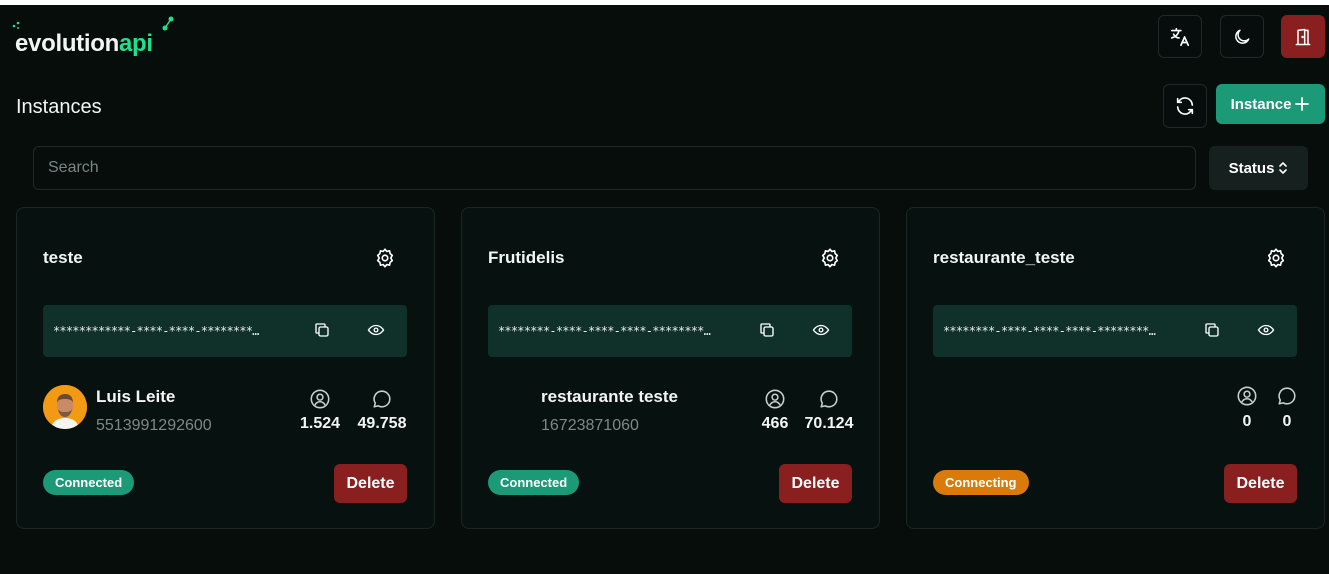  Describe the element at coordinates (320, 423) in the screenshot. I see `contacts-count: 1.524` at that location.